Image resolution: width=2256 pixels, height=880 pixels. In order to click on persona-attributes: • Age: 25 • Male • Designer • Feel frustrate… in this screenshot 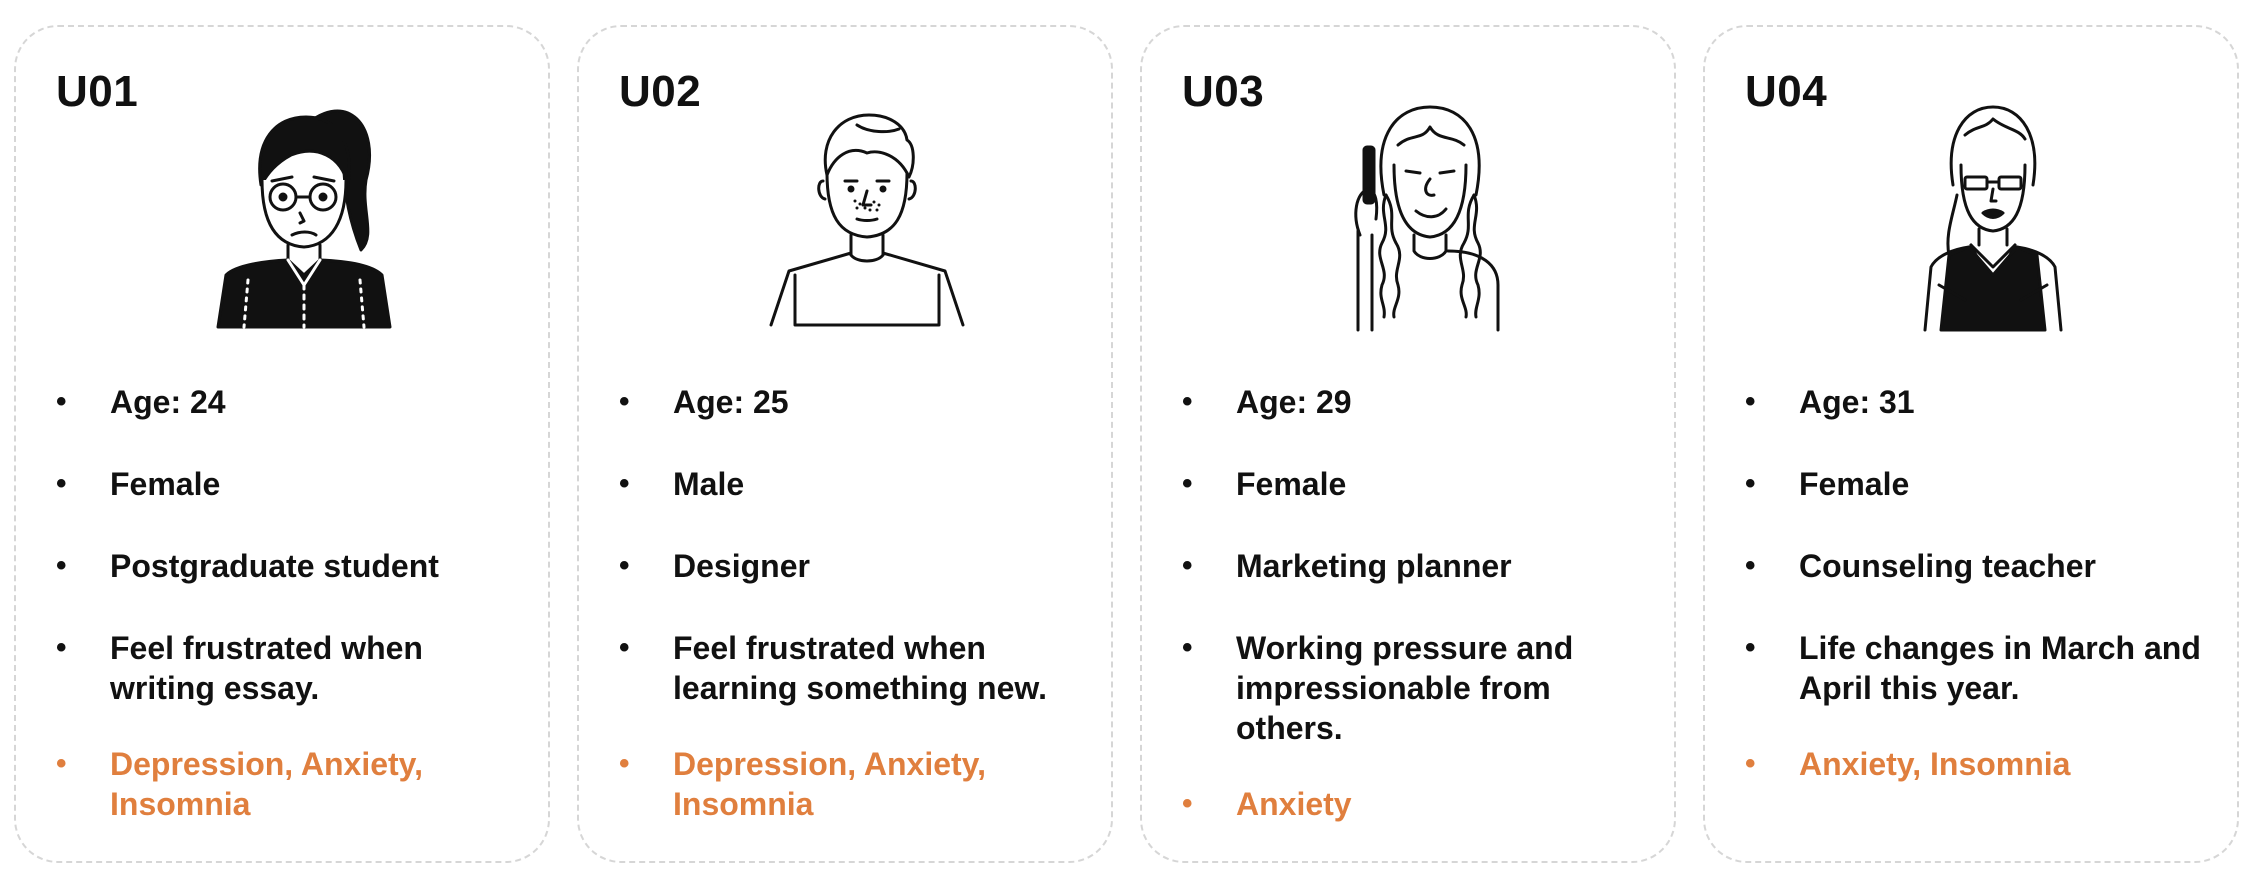, I will do `click(855, 603)`.